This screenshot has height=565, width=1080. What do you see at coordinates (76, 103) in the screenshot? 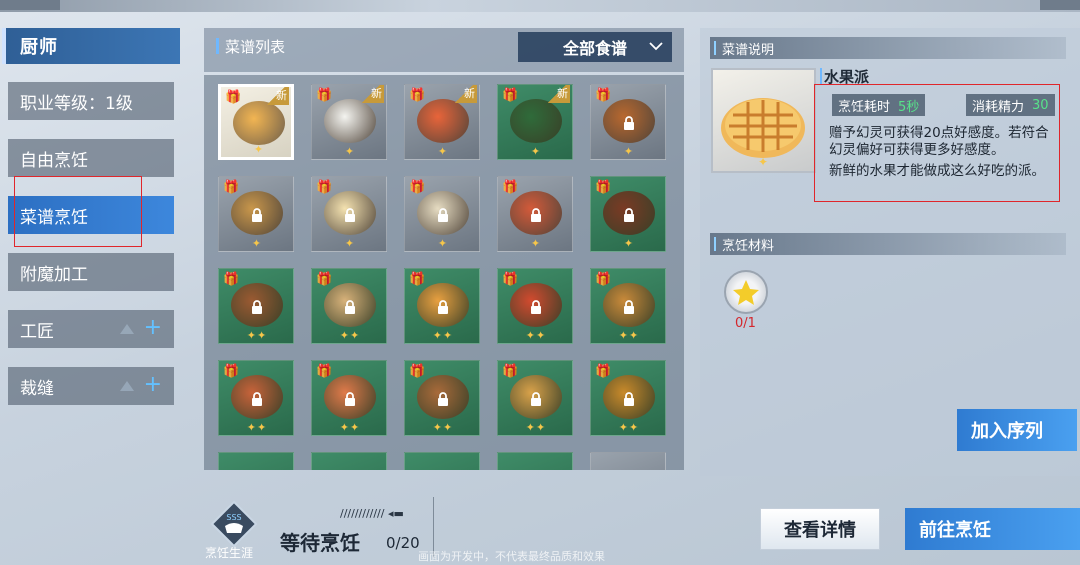
I see `sidebar-tab-label: 职业等级：1级` at bounding box center [76, 103].